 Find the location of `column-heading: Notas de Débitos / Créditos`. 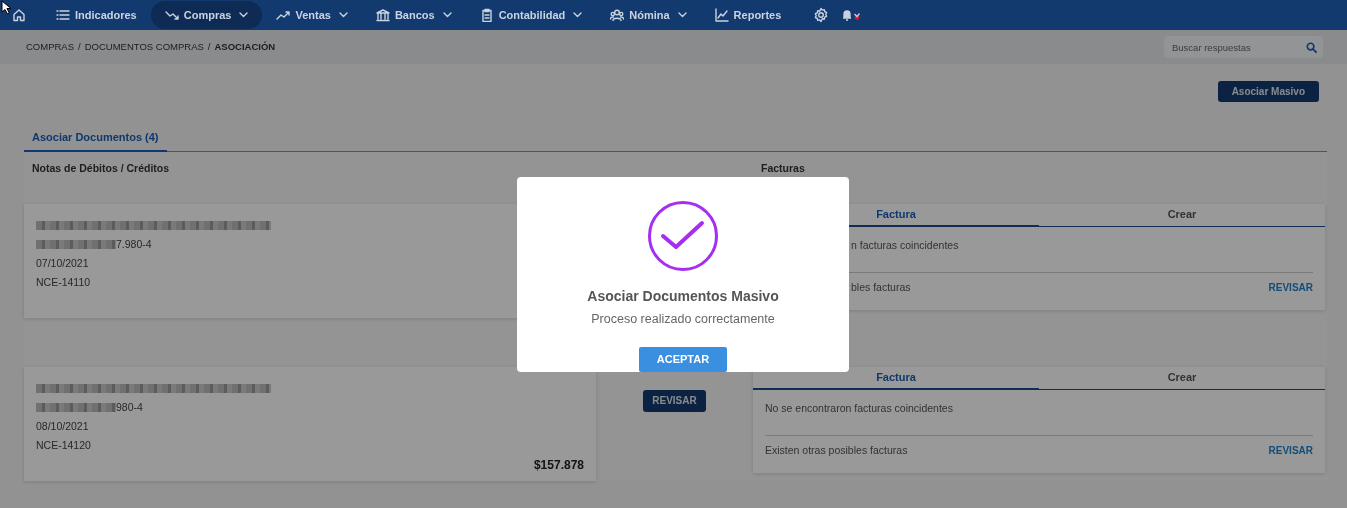

column-heading: Notas de Débitos / Créditos is located at coordinates (101, 168).